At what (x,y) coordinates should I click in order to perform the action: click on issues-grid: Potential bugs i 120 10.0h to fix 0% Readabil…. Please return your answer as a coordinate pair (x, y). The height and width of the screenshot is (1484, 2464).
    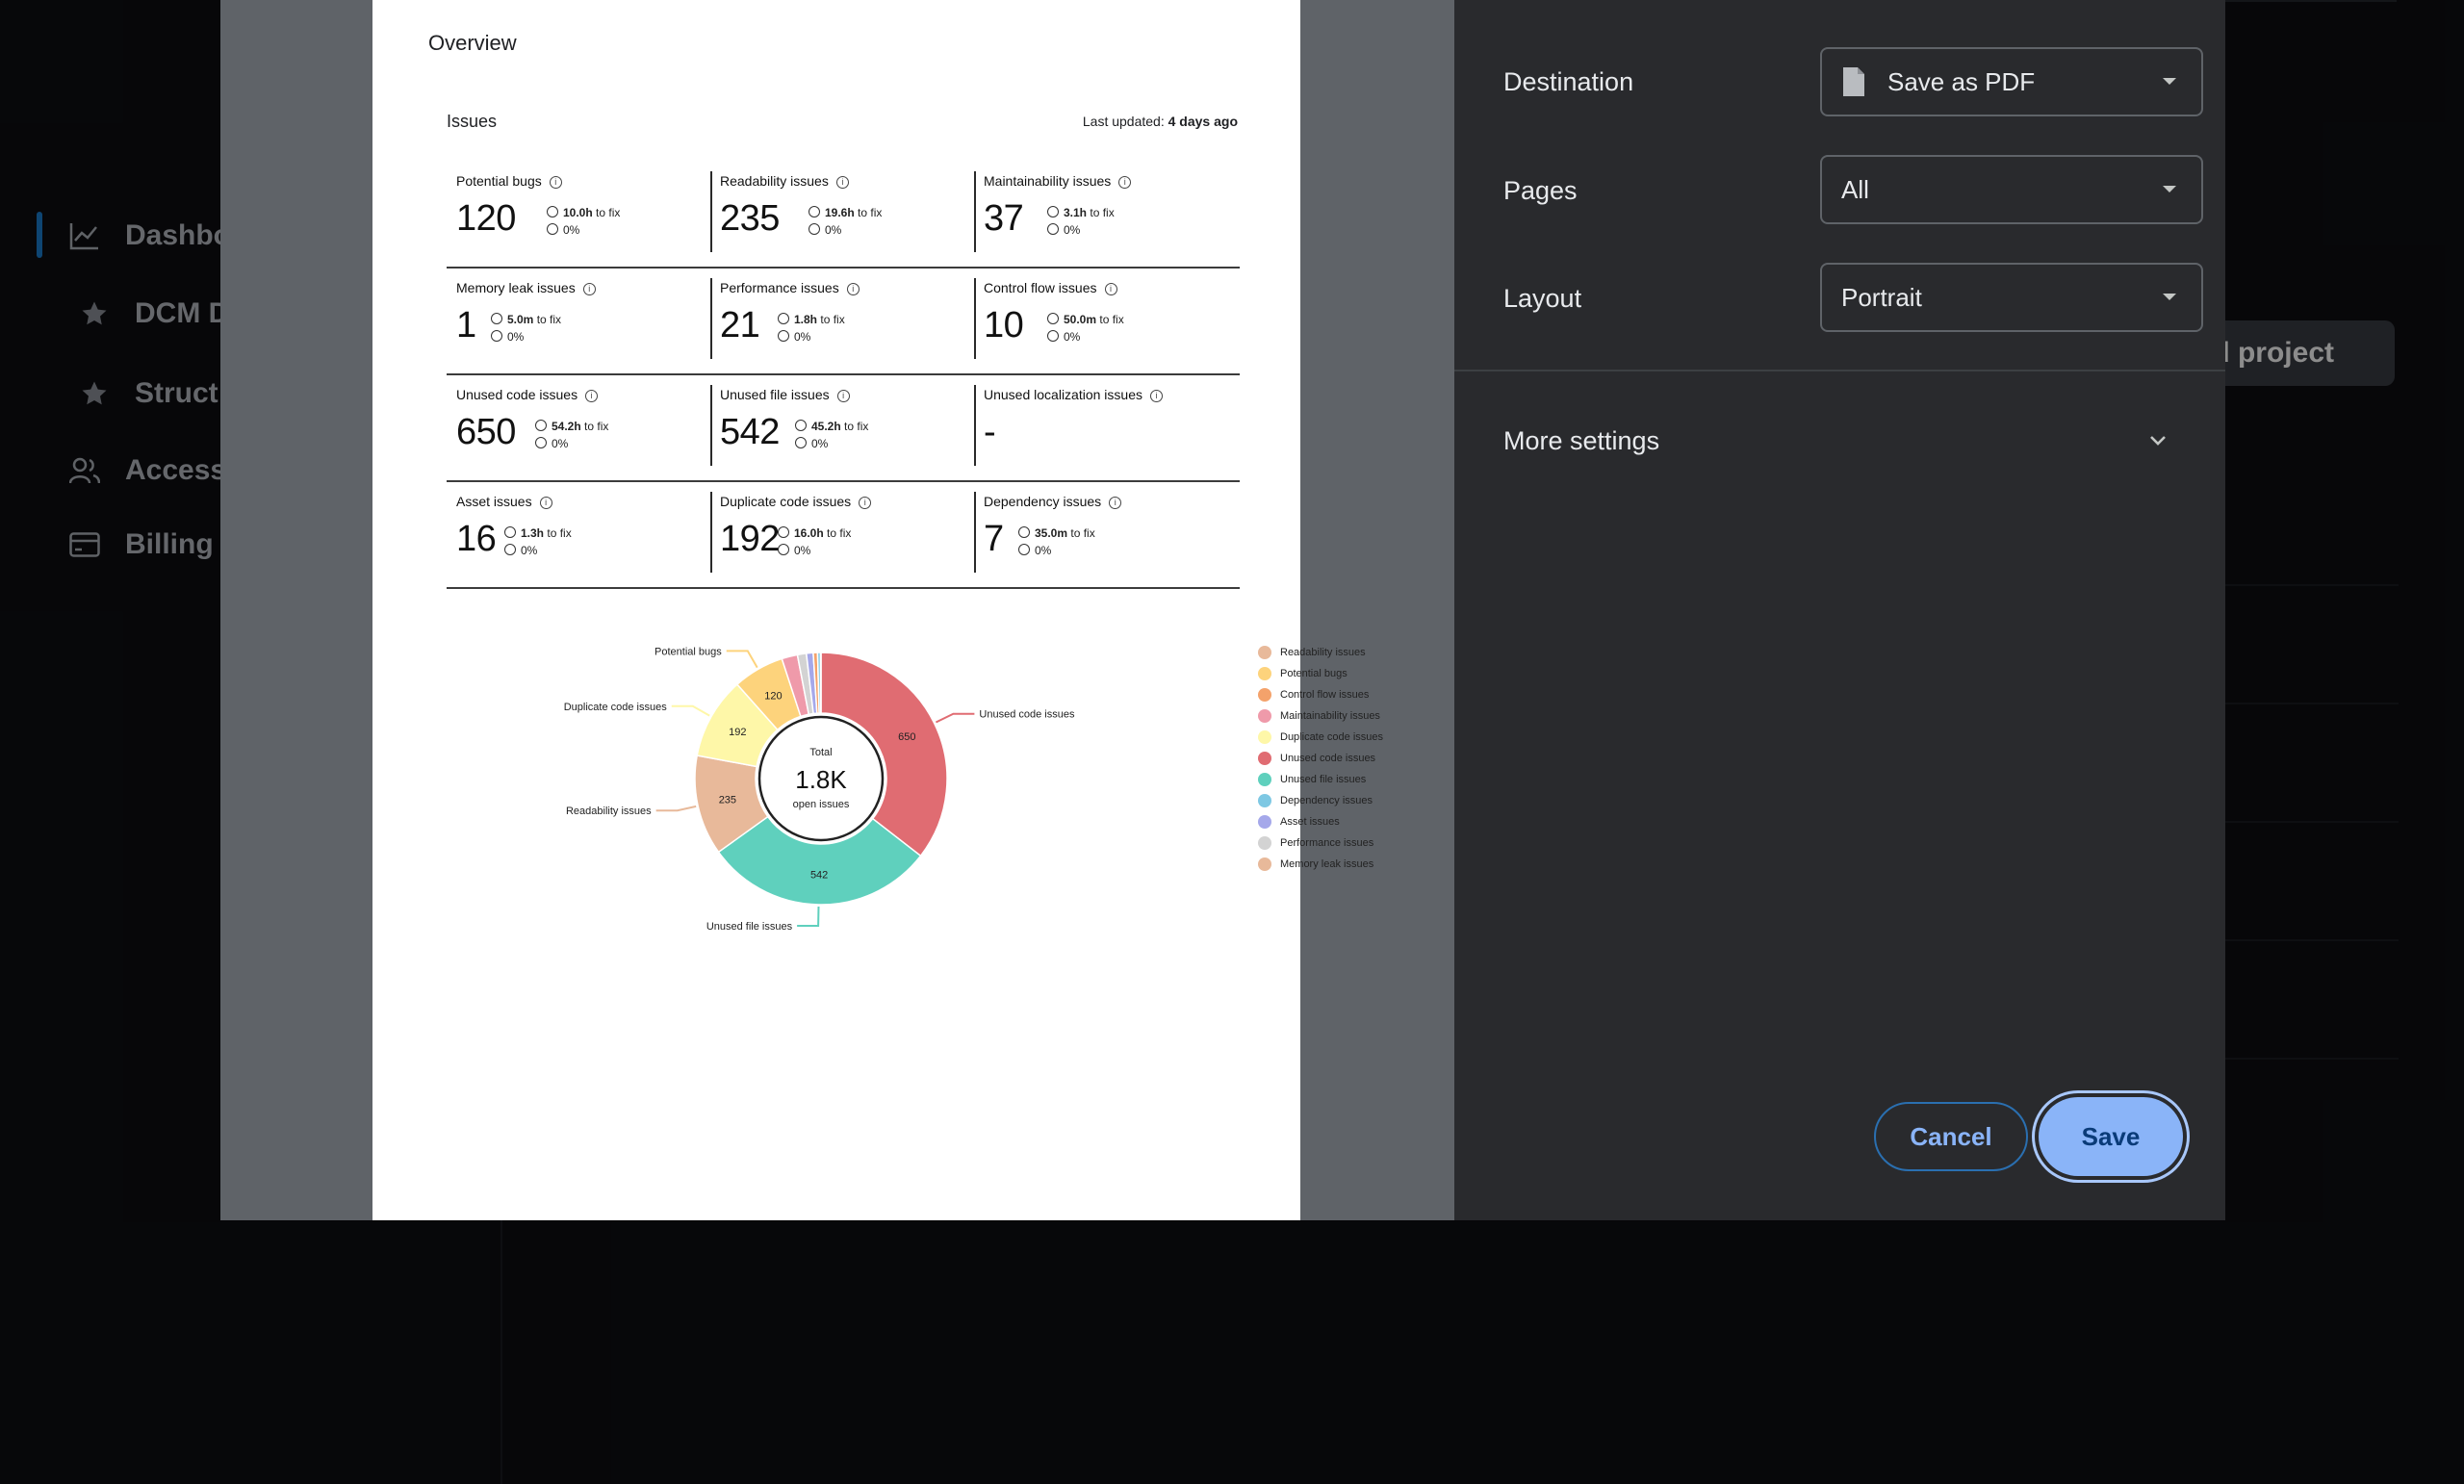
    Looking at the image, I should click on (843, 375).